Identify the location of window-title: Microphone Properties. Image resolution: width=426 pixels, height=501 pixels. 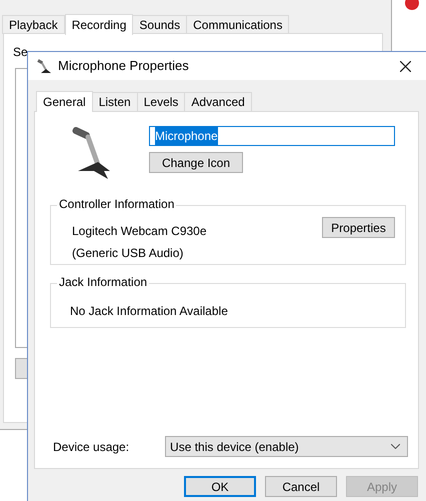
(123, 66).